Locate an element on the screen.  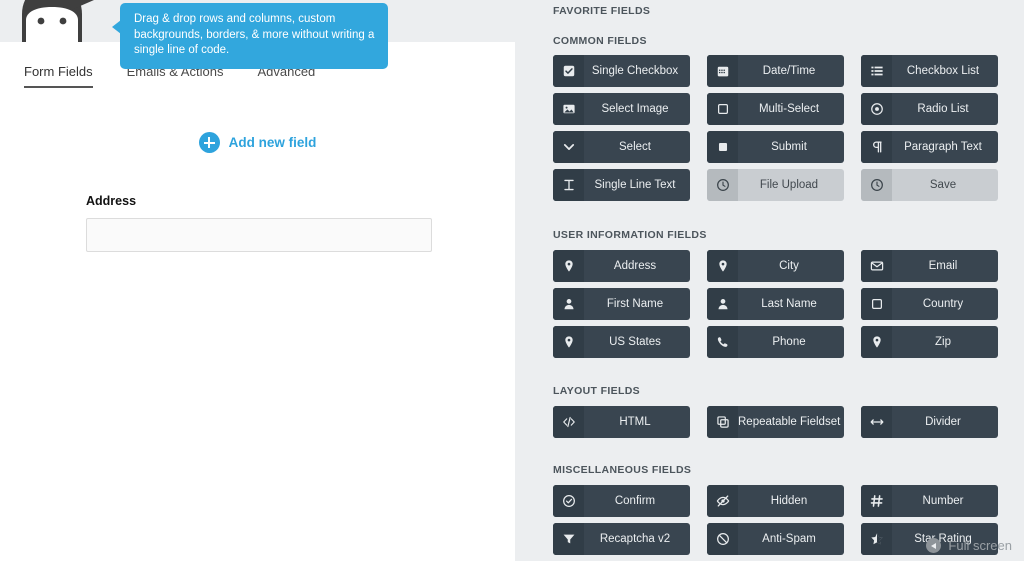
field-button-select-image: Select Image is located at coordinates (621, 109).